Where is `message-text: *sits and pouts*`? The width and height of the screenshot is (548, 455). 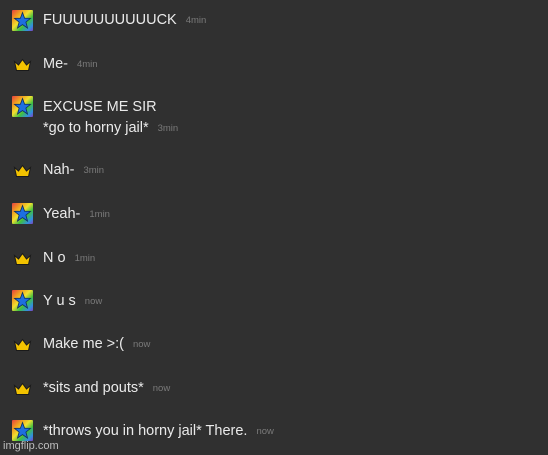 message-text: *sits and pouts* is located at coordinates (93, 388).